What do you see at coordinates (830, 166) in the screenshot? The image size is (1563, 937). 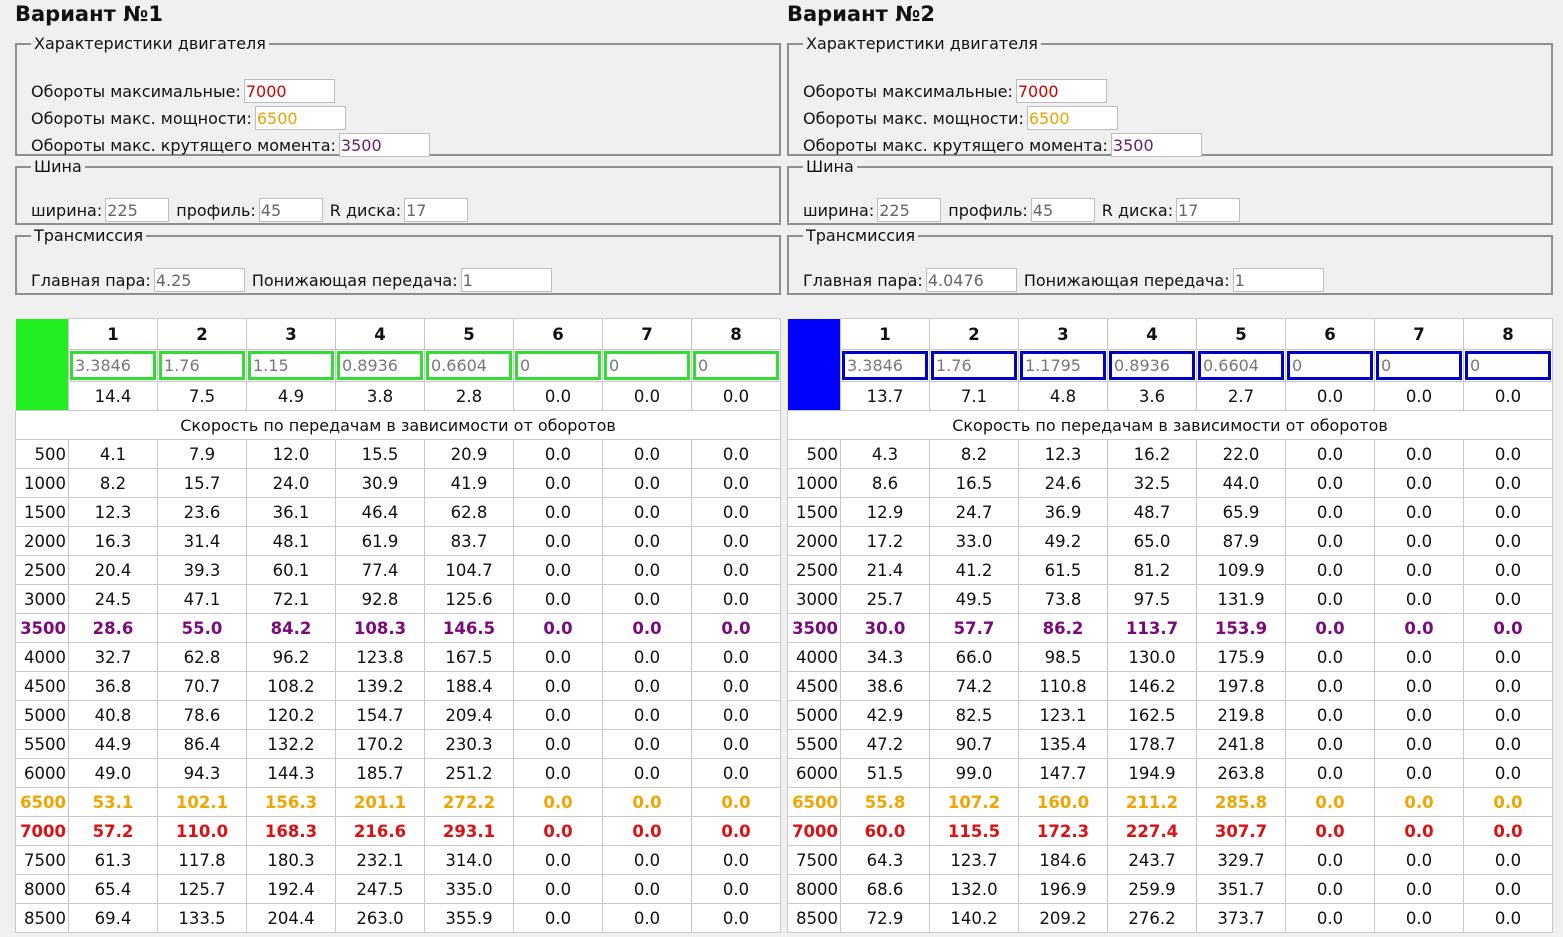 I see `tire-legend: Шина` at bounding box center [830, 166].